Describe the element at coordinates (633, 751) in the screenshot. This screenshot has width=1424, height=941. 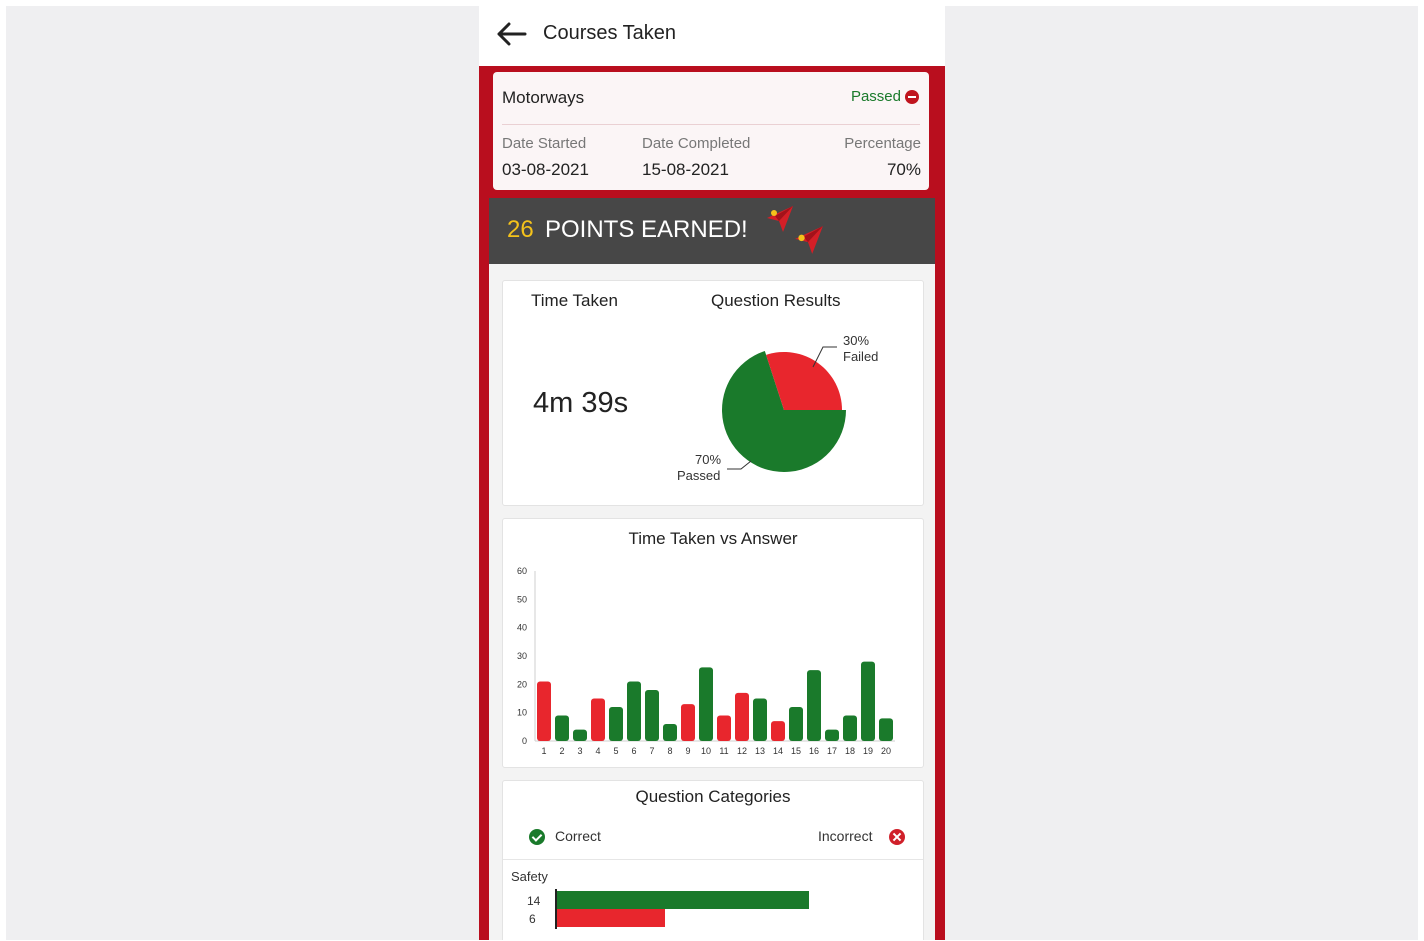
I see `x-tick-label: 6` at that location.